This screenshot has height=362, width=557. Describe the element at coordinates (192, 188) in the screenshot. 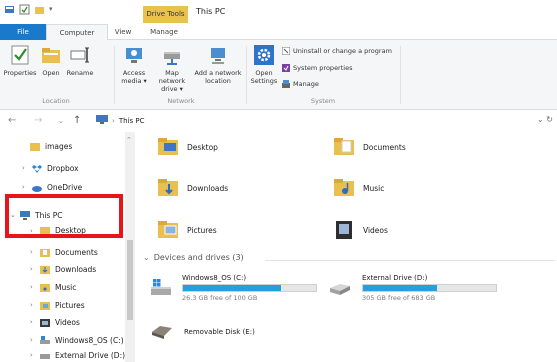

I see `folder-tile-downloads: Downloads` at that location.